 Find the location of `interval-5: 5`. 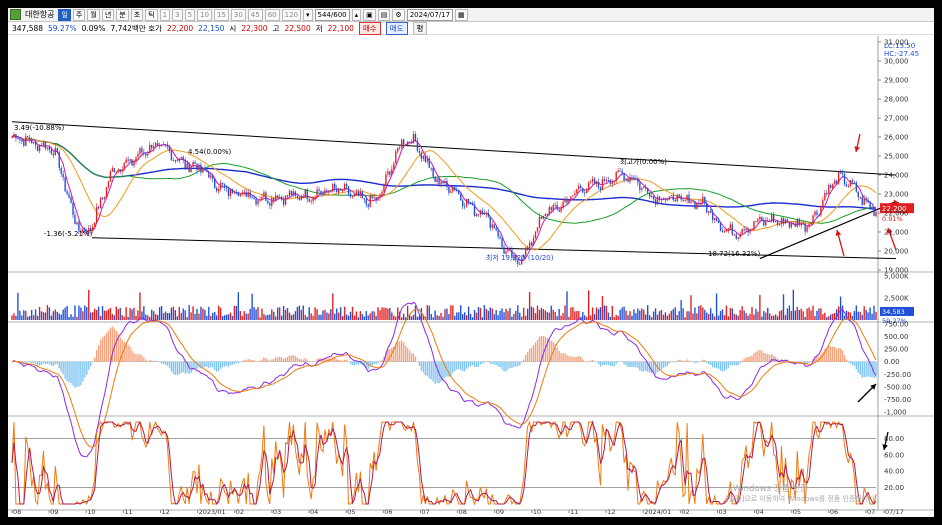

interval-5: 5 is located at coordinates (190, 14).